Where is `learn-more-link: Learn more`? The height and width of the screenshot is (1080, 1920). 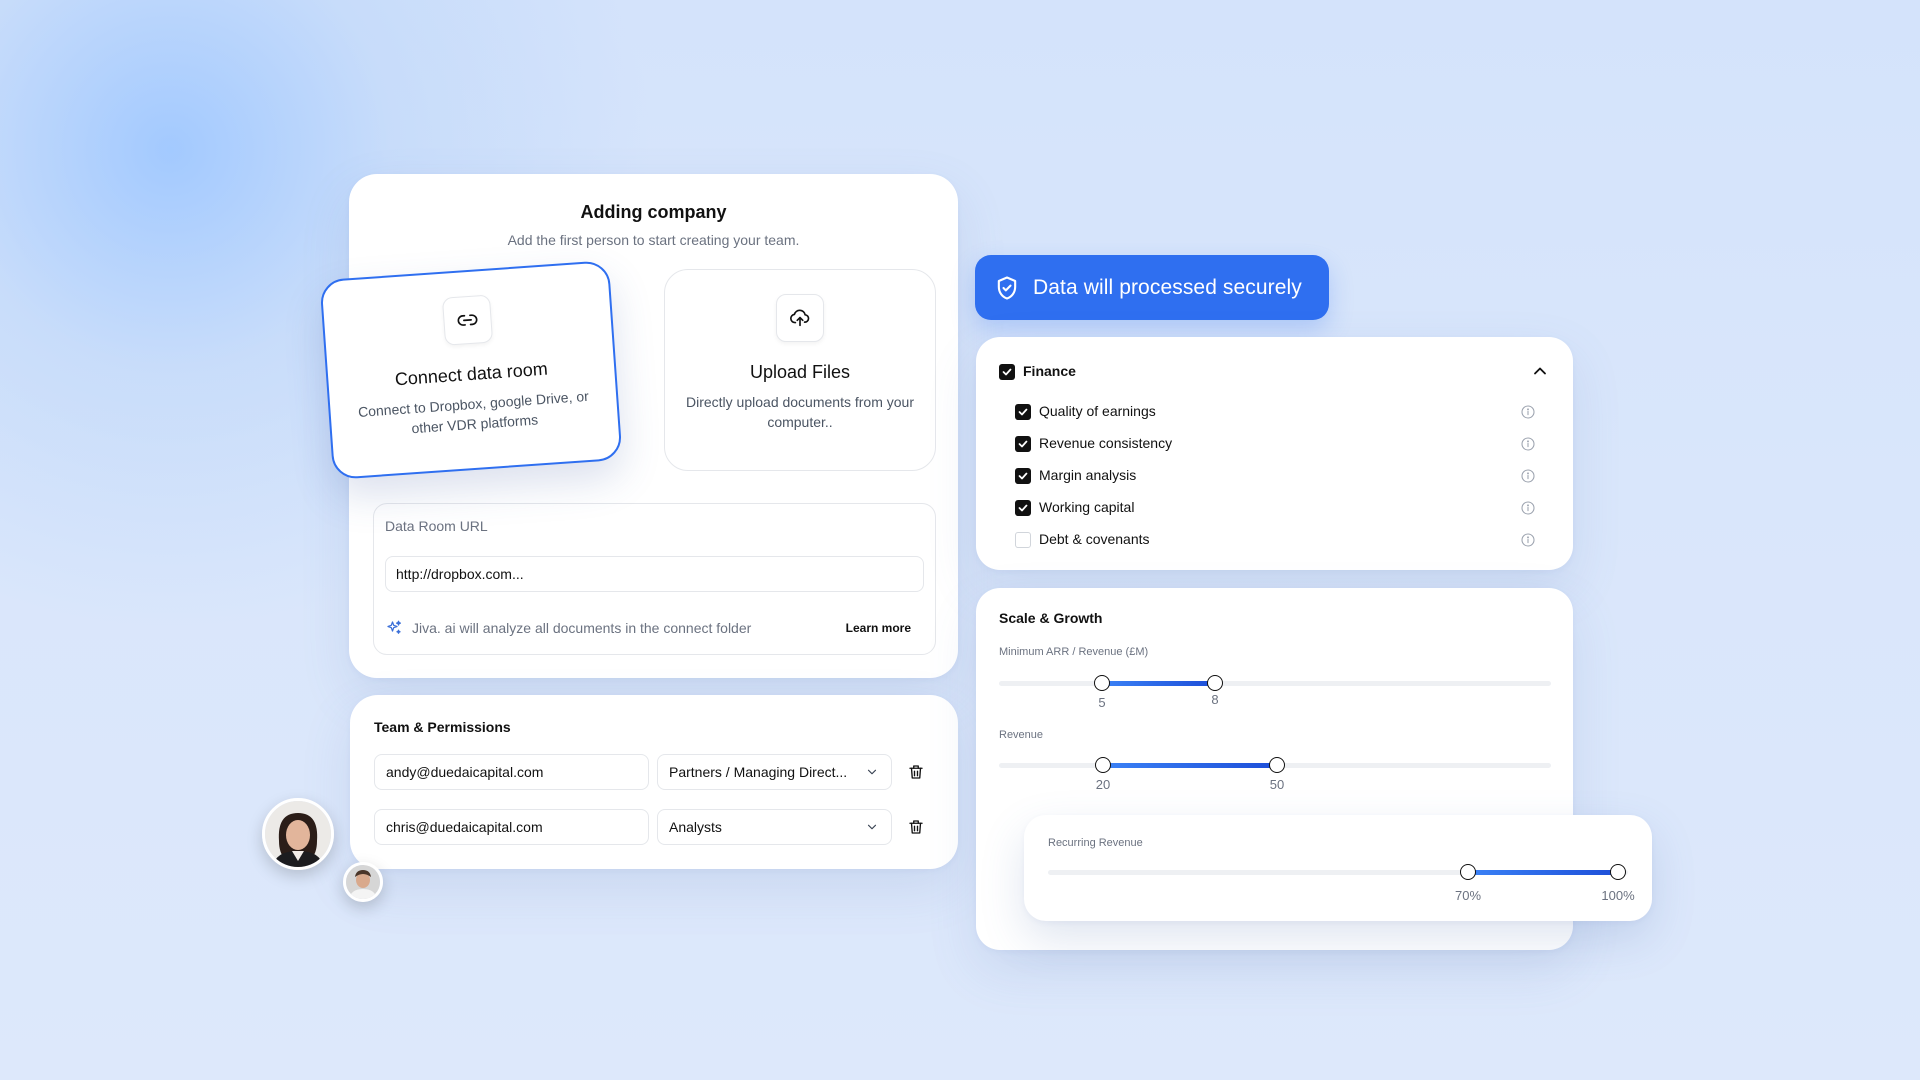 learn-more-link: Learn more is located at coordinates (878, 628).